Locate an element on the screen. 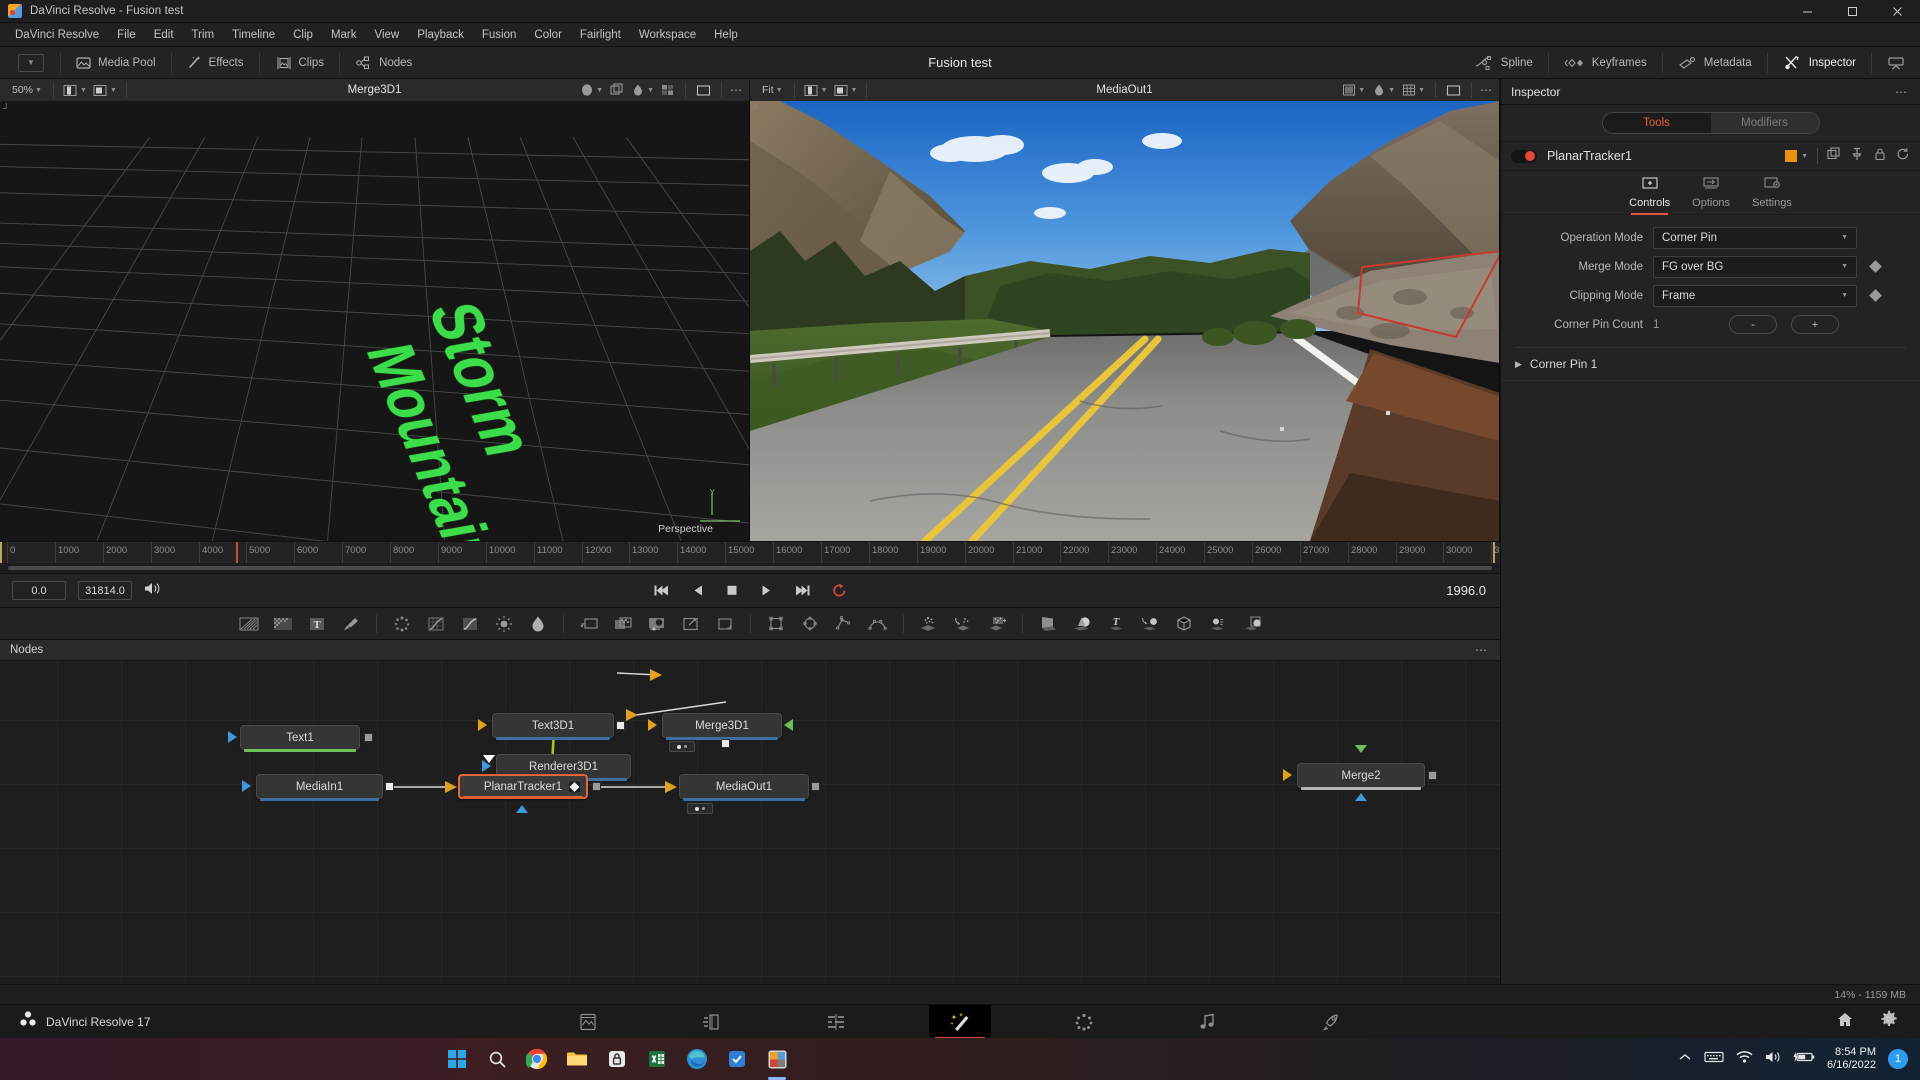 Image resolution: width=1920 pixels, height=1080 pixels. current-frame-field: 1996.0 is located at coordinates (1466, 590).